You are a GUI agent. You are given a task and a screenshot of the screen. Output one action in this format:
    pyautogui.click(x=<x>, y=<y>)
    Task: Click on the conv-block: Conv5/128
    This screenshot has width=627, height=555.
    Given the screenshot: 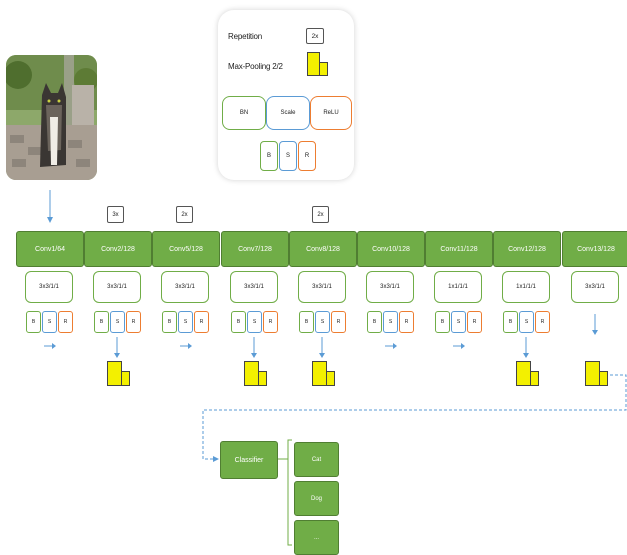 What is the action you would take?
    pyautogui.click(x=186, y=249)
    